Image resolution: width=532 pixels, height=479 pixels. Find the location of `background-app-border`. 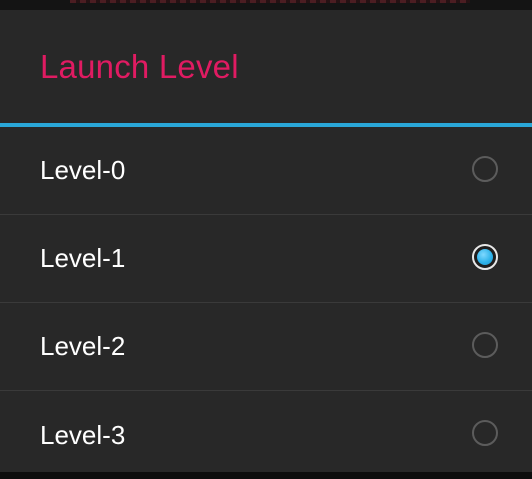

background-app-border is located at coordinates (270, 1).